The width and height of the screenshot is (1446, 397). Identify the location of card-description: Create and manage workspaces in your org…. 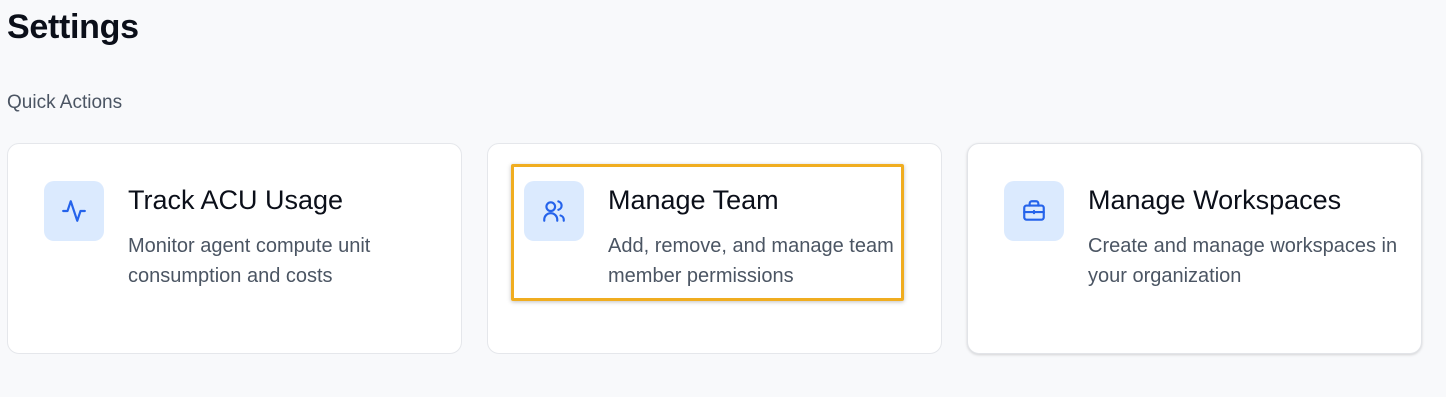
(1243, 261).